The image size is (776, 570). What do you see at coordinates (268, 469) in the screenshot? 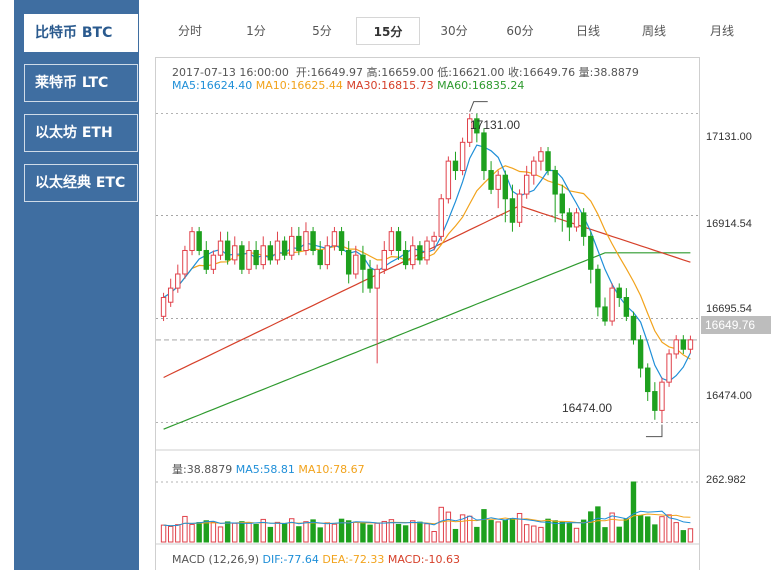
I see `volume-header: 量:38.8879 MA5:58.81 MA10:78.67` at bounding box center [268, 469].